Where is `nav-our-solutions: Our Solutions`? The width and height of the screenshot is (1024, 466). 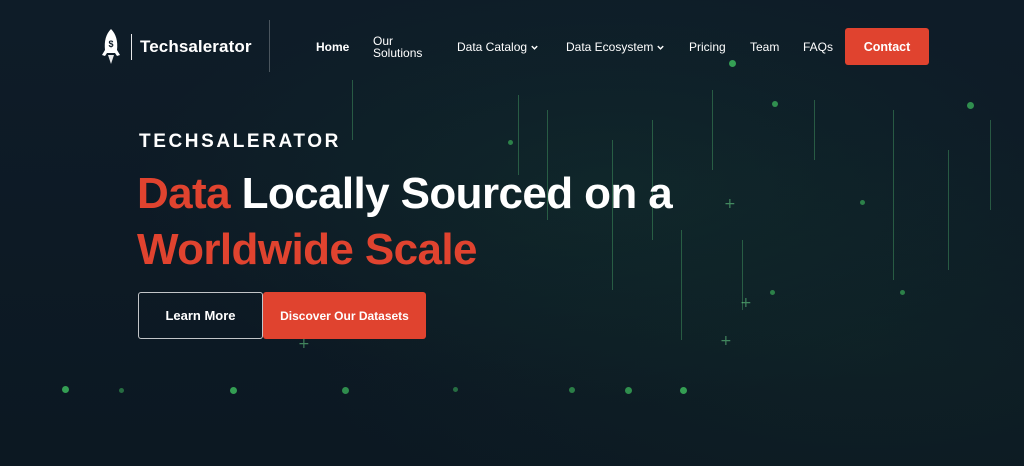 nav-our-solutions: Our Solutions is located at coordinates (397, 47).